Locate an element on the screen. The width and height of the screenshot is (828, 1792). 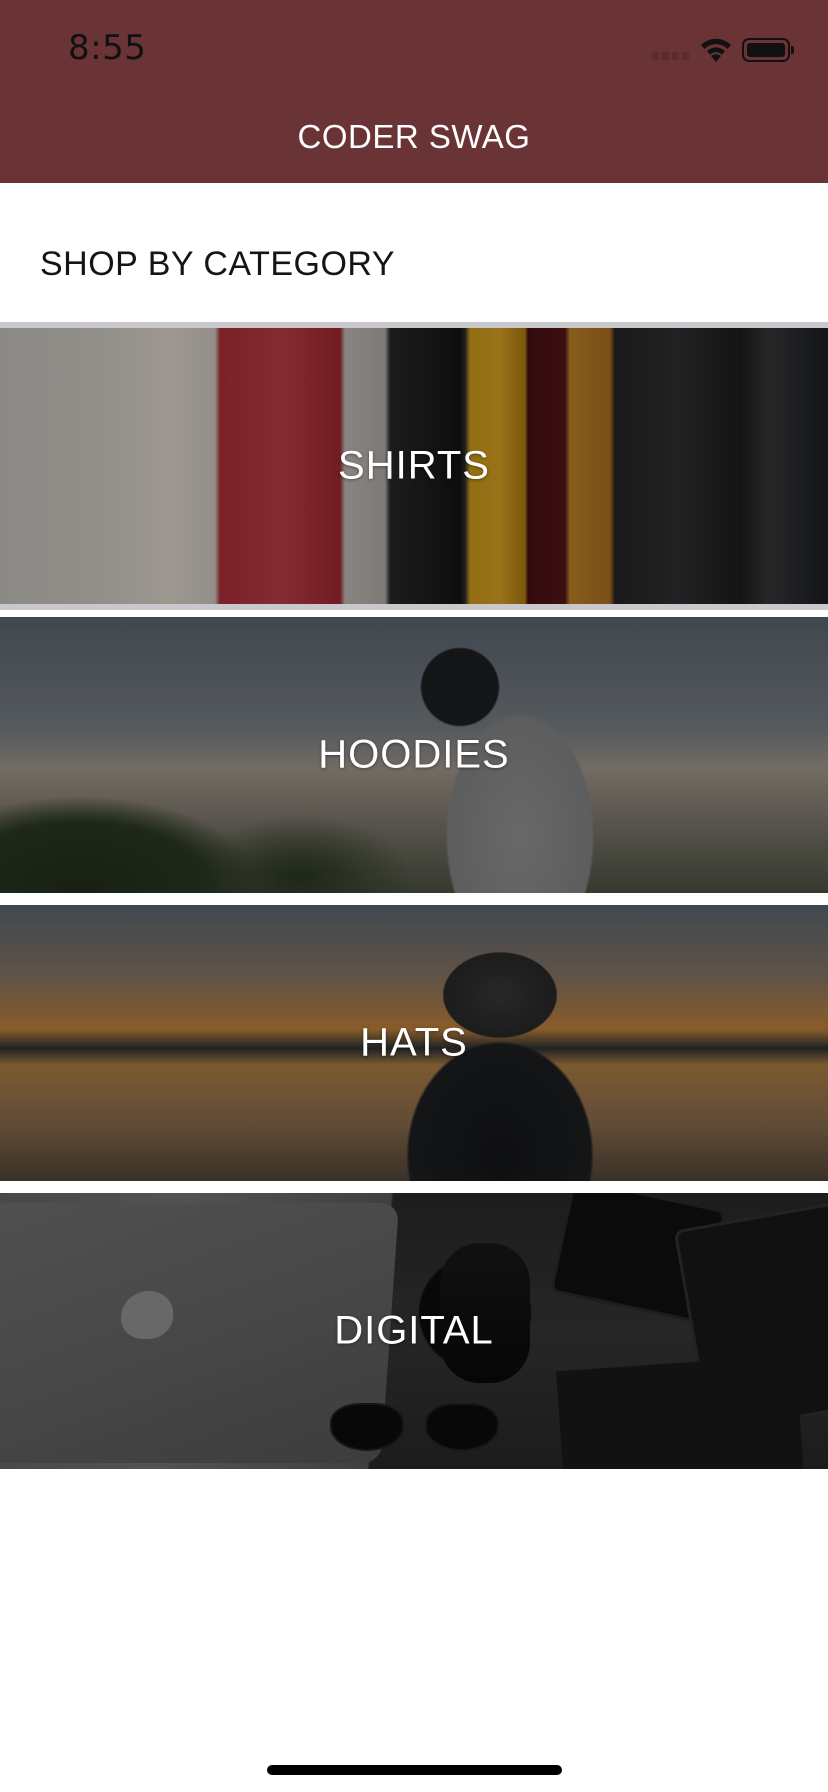
category-label: HOODIES is located at coordinates (414, 754).